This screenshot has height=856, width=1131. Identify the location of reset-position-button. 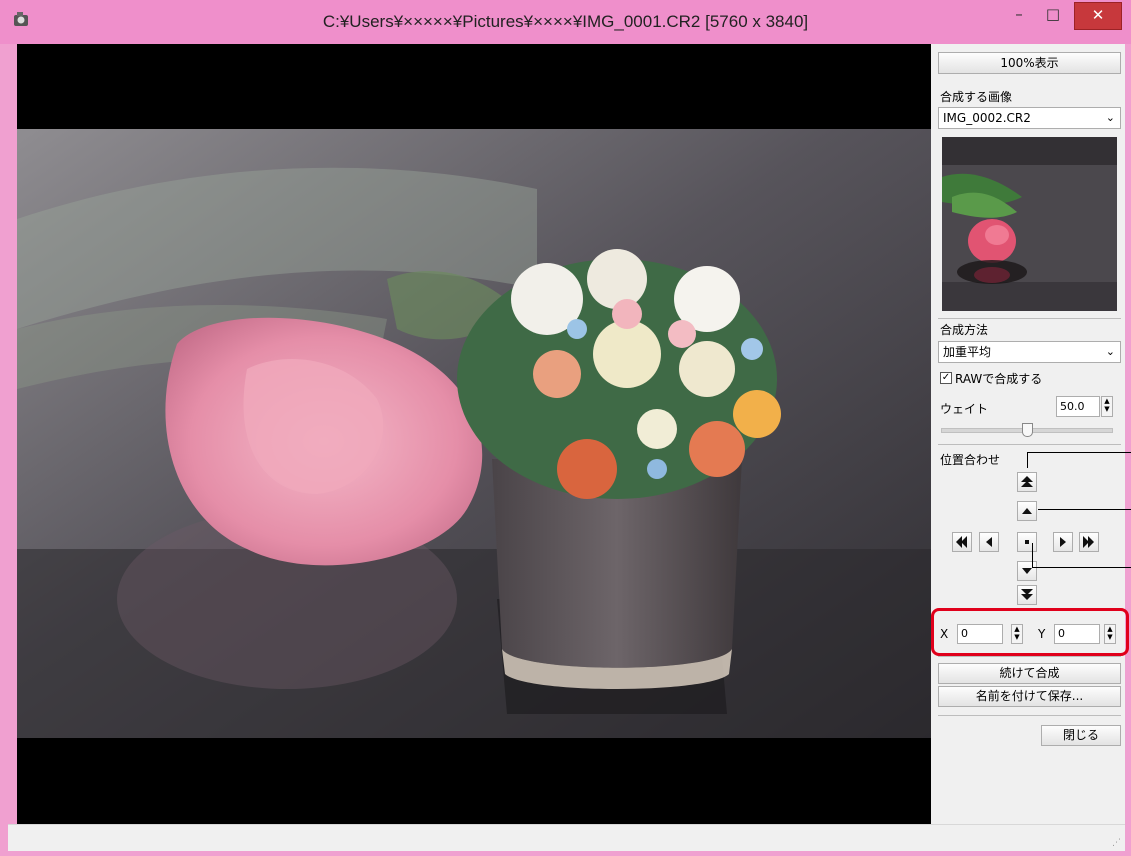
(1027, 542).